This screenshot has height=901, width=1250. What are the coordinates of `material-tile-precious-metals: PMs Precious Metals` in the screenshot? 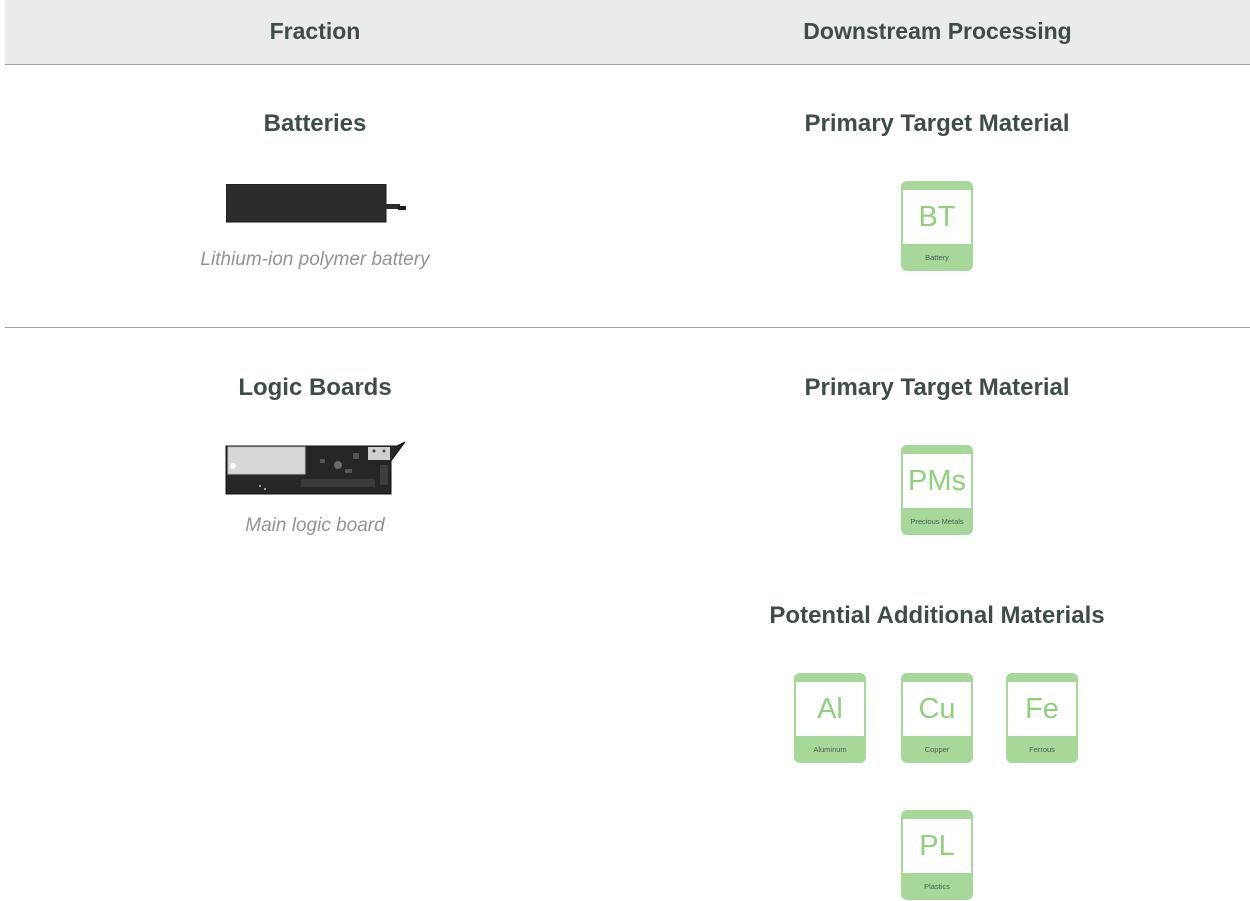 It's located at (937, 490).